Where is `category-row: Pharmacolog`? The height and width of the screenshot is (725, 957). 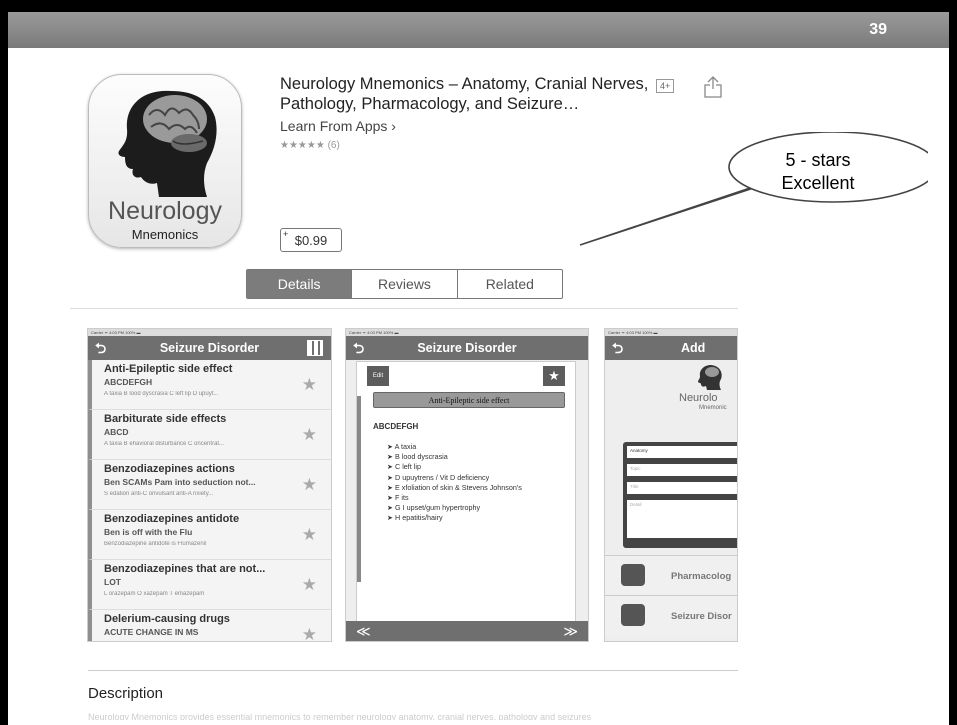 category-row: Pharmacolog is located at coordinates (671, 575).